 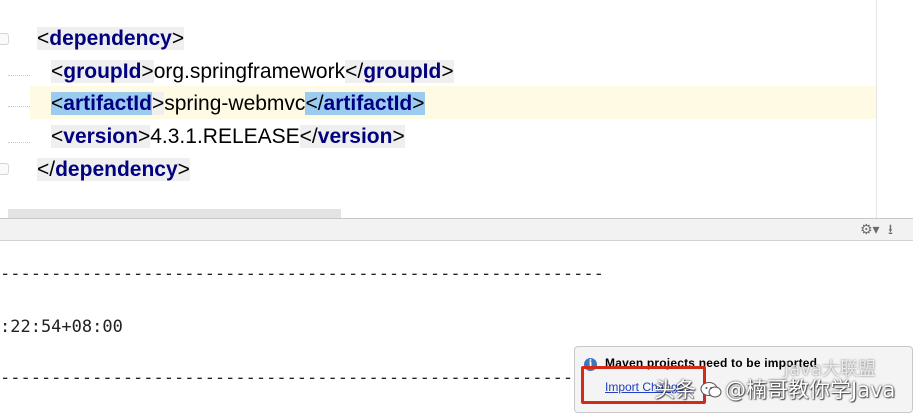 I want to click on watermark: 头条 @楠哥教你学Java, so click(x=774, y=390).